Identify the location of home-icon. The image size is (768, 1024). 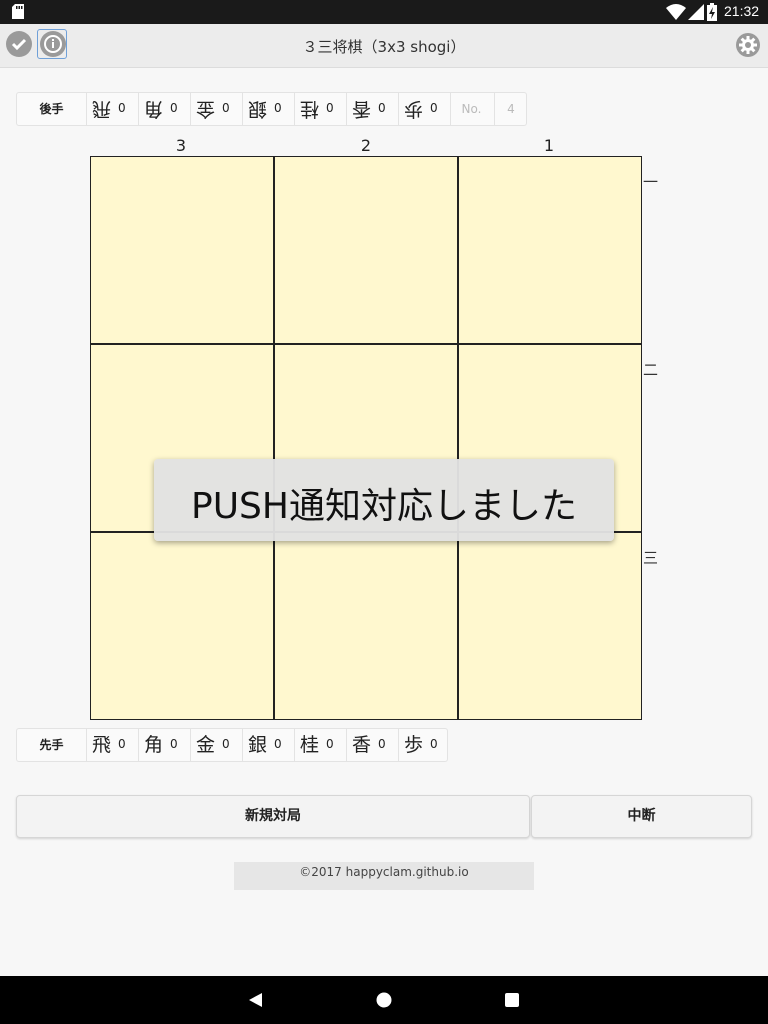
(384, 1000).